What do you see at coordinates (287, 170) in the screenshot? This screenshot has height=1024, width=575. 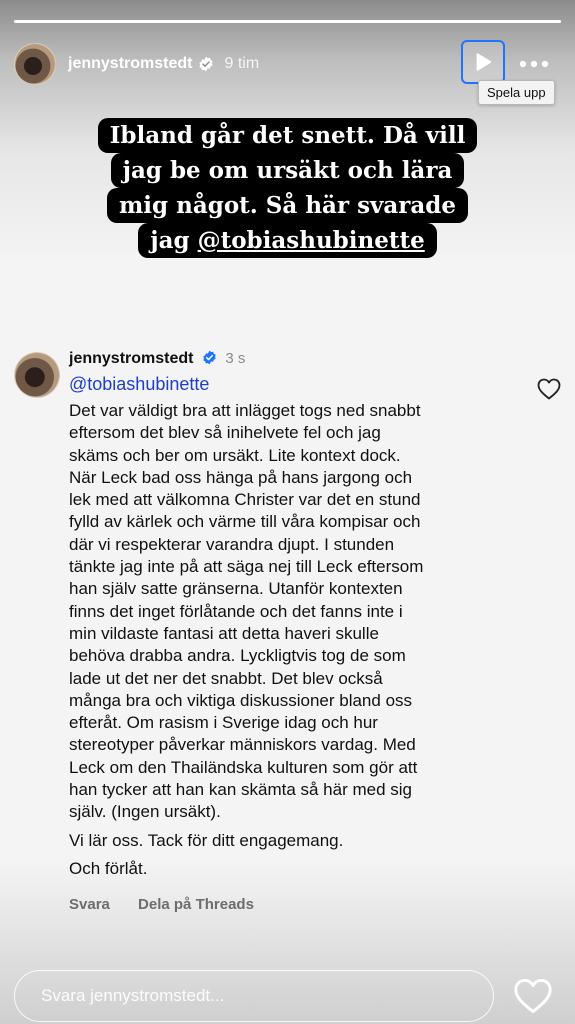 I see `caption-line: jag be om ursäkt och lära` at bounding box center [287, 170].